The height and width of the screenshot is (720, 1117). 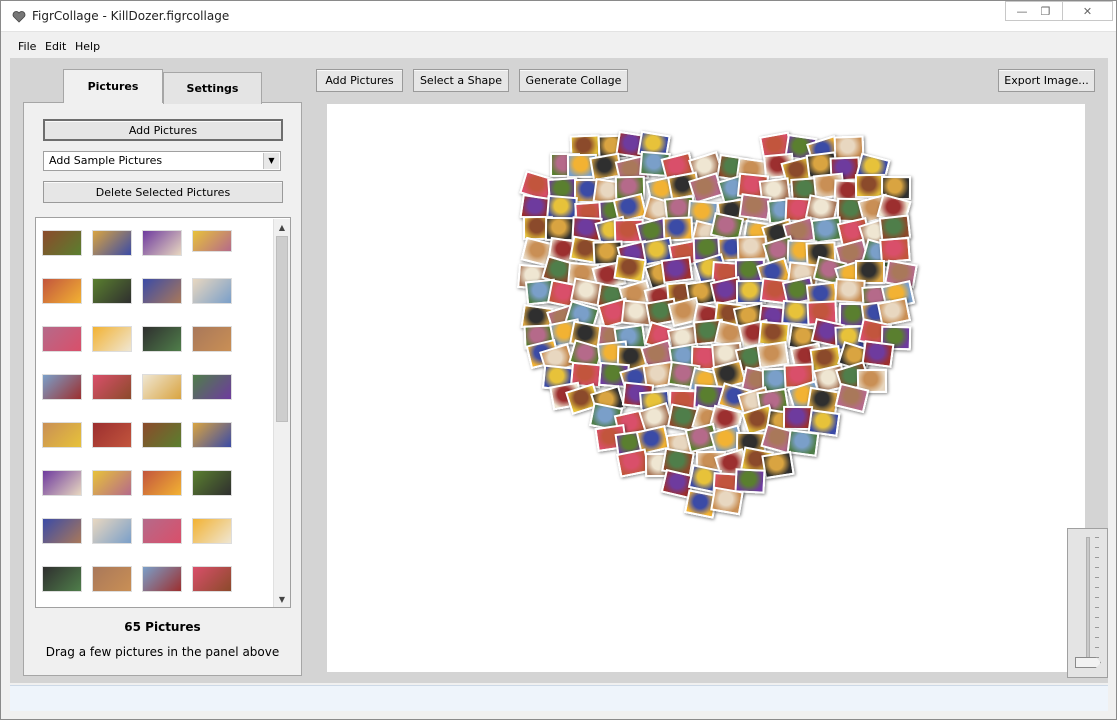 I want to click on zoom-slider-ticks, so click(x=1097, y=601).